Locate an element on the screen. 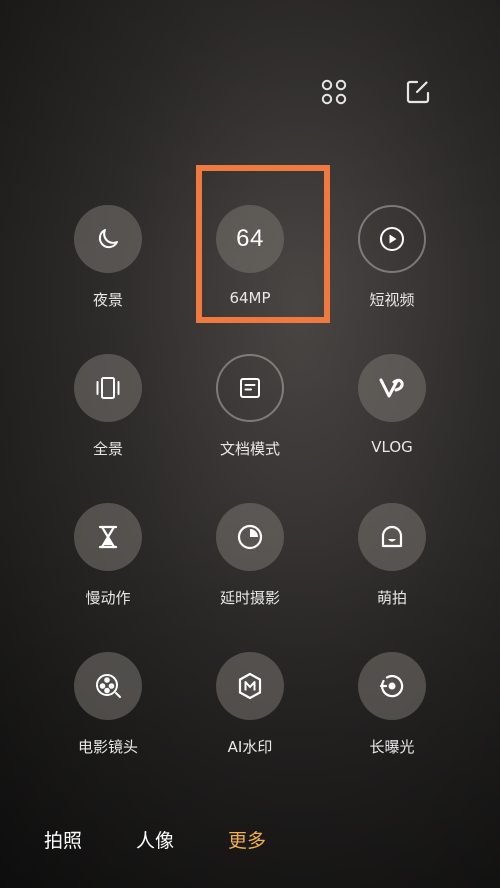 The height and width of the screenshot is (888, 500). watermark-icon is located at coordinates (250, 686).